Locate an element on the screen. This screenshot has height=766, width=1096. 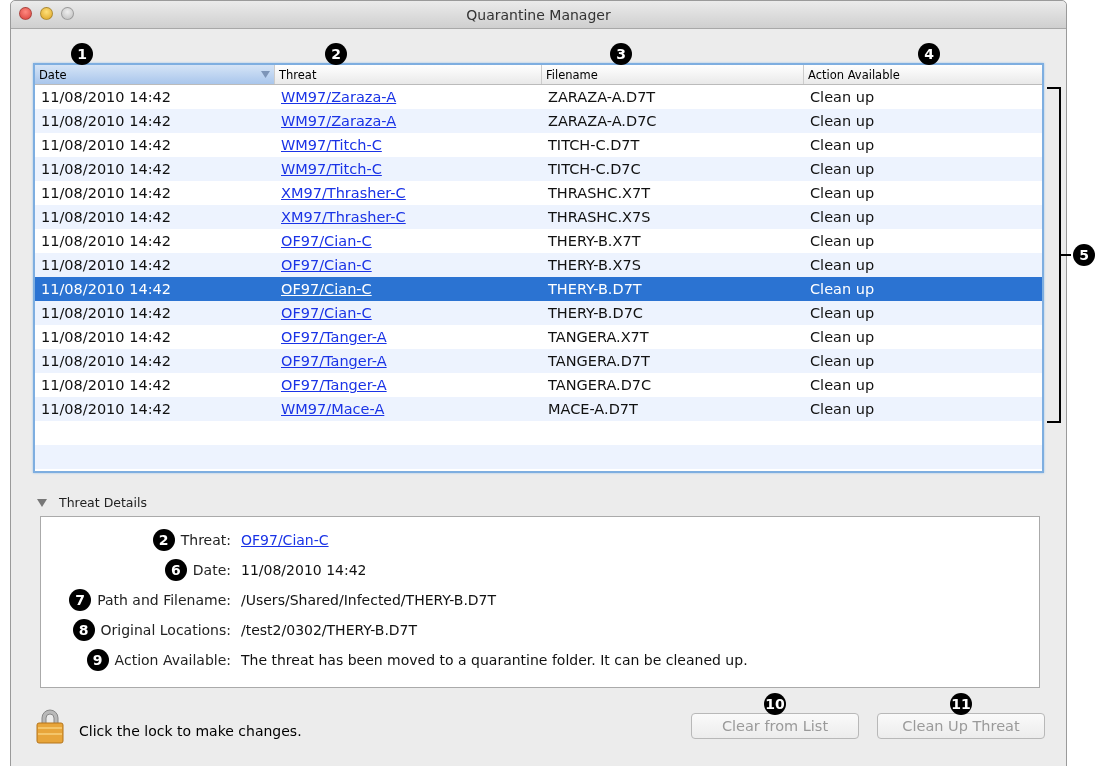
field-label: Original Locations: is located at coordinates (165, 630).